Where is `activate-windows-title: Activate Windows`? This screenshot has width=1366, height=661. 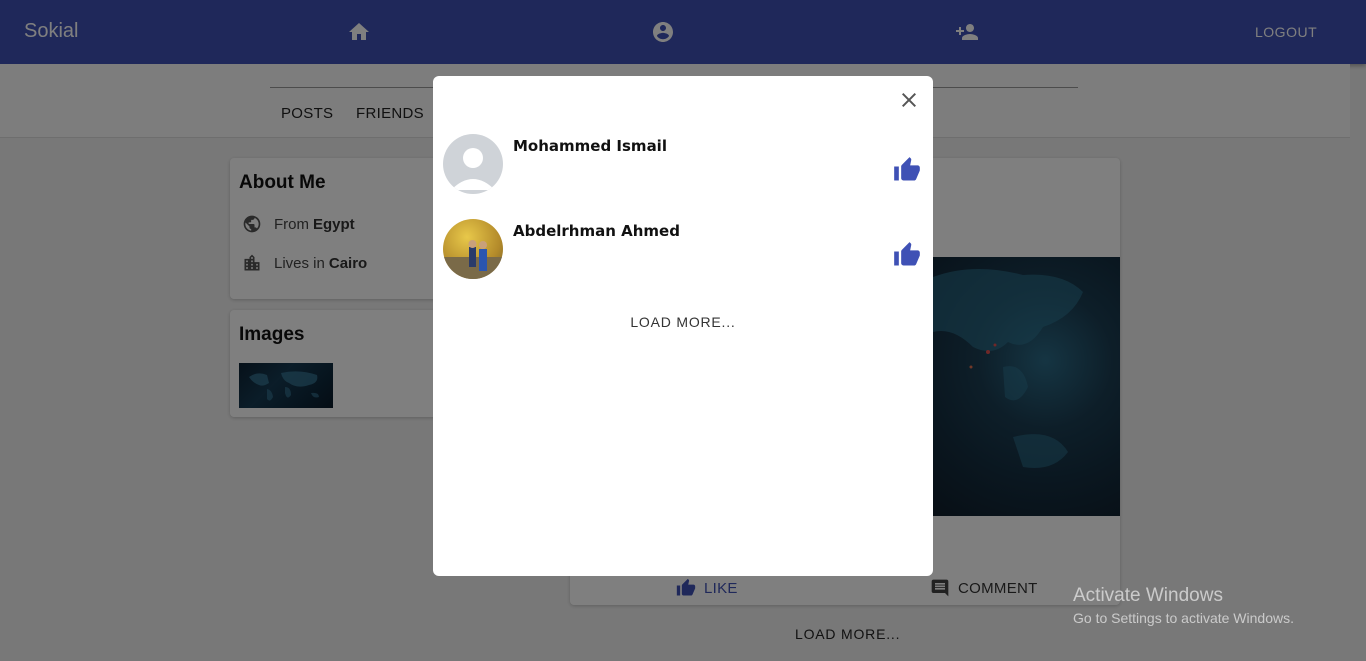
activate-windows-title: Activate Windows is located at coordinates (1148, 595).